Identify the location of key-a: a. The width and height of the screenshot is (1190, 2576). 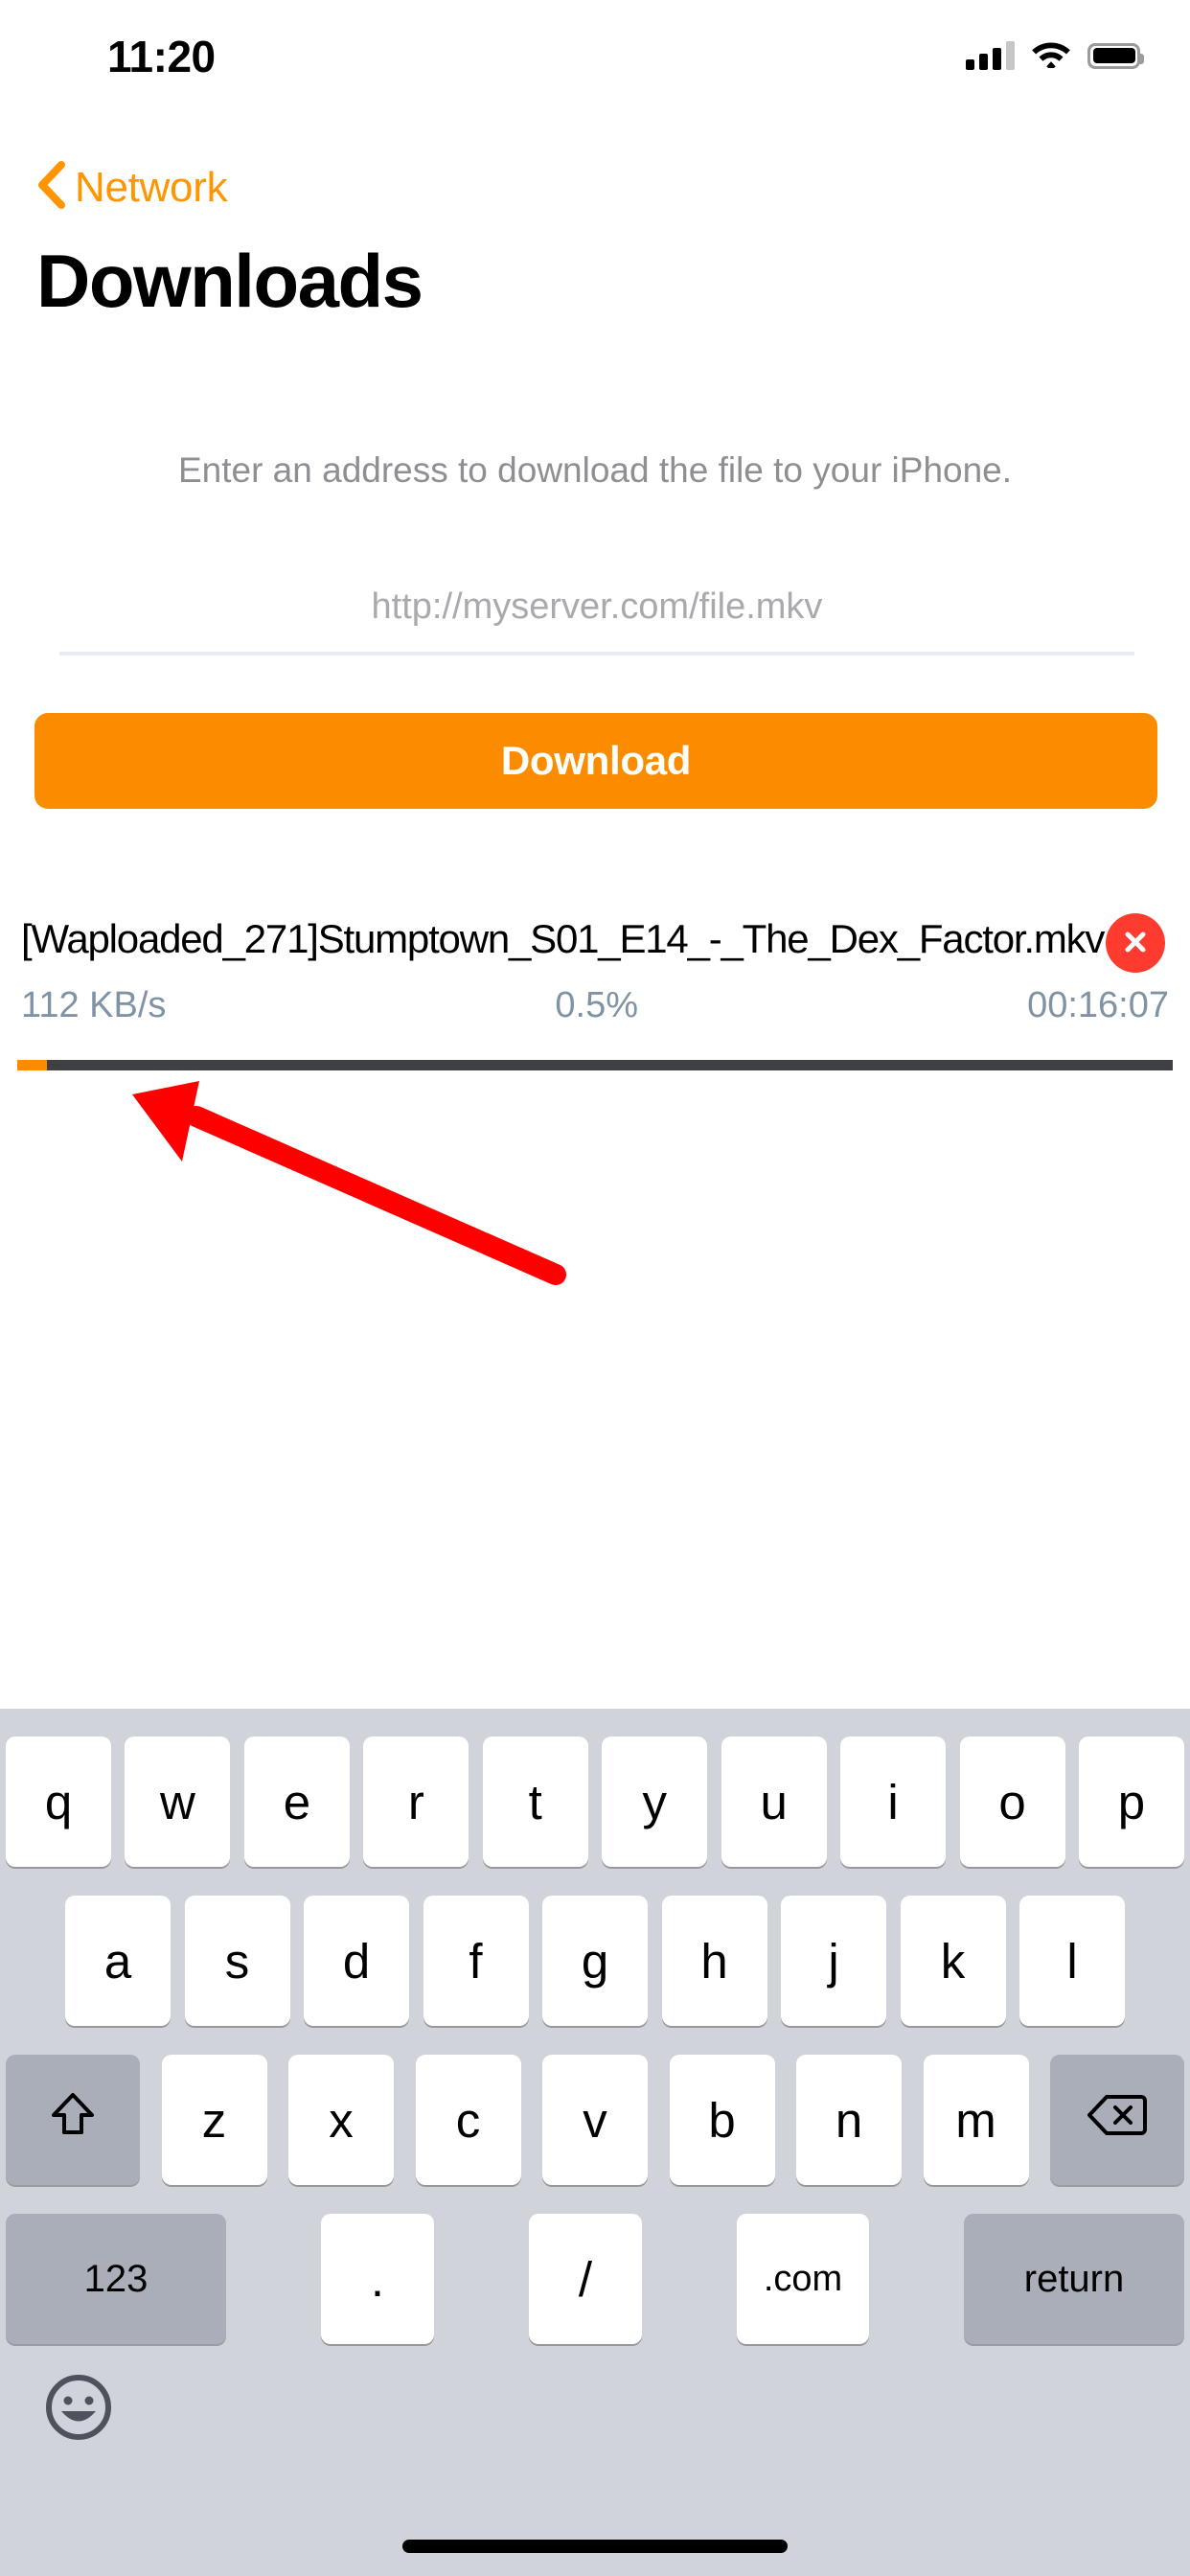
(118, 1961).